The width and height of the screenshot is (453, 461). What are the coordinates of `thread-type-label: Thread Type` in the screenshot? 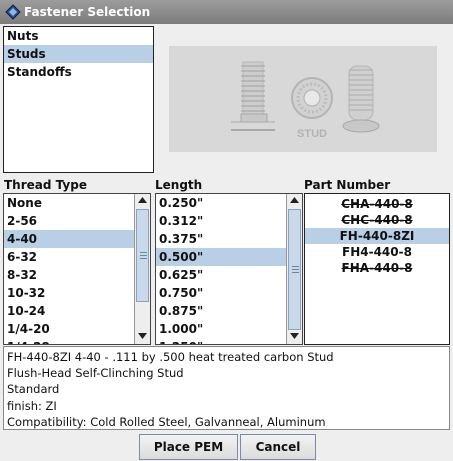 It's located at (45, 185).